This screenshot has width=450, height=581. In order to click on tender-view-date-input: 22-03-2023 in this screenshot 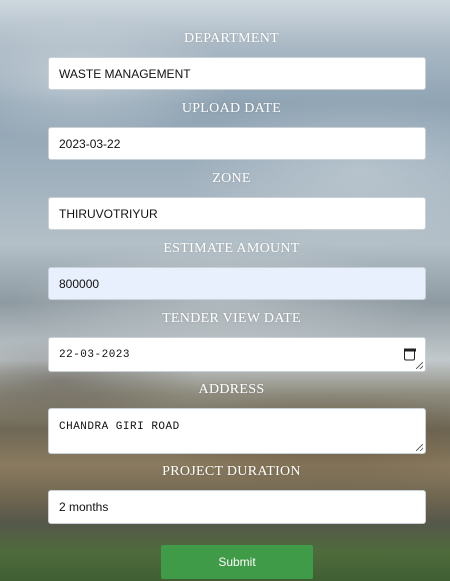, I will do `click(237, 354)`.